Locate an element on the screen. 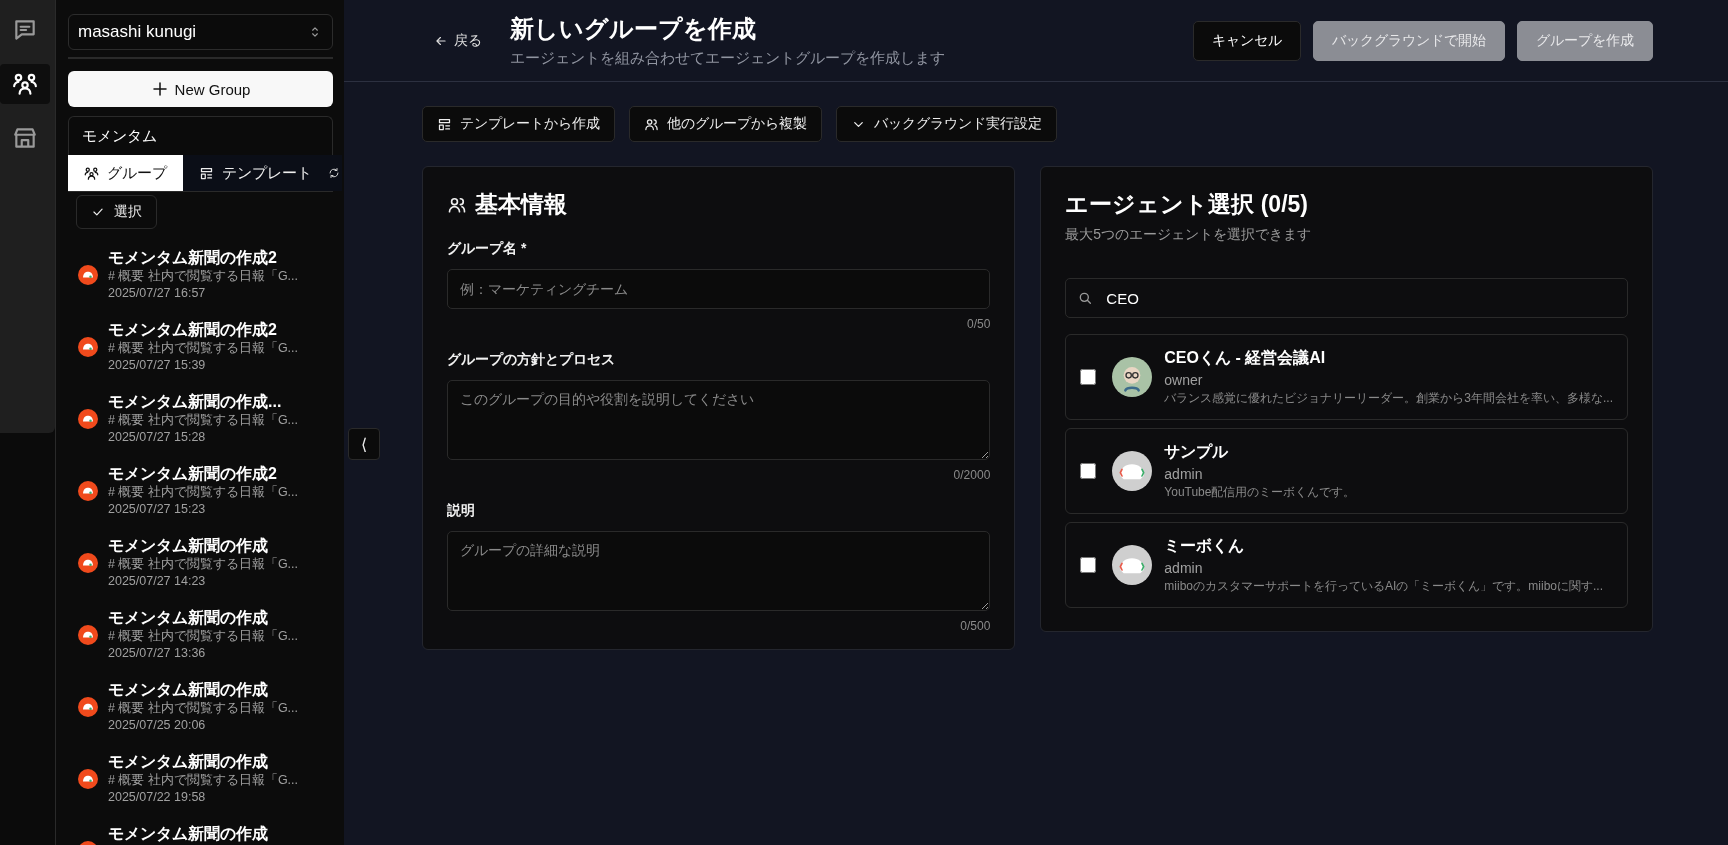 This screenshot has height=845, width=1728. tab: テンプレート is located at coordinates (255, 173).